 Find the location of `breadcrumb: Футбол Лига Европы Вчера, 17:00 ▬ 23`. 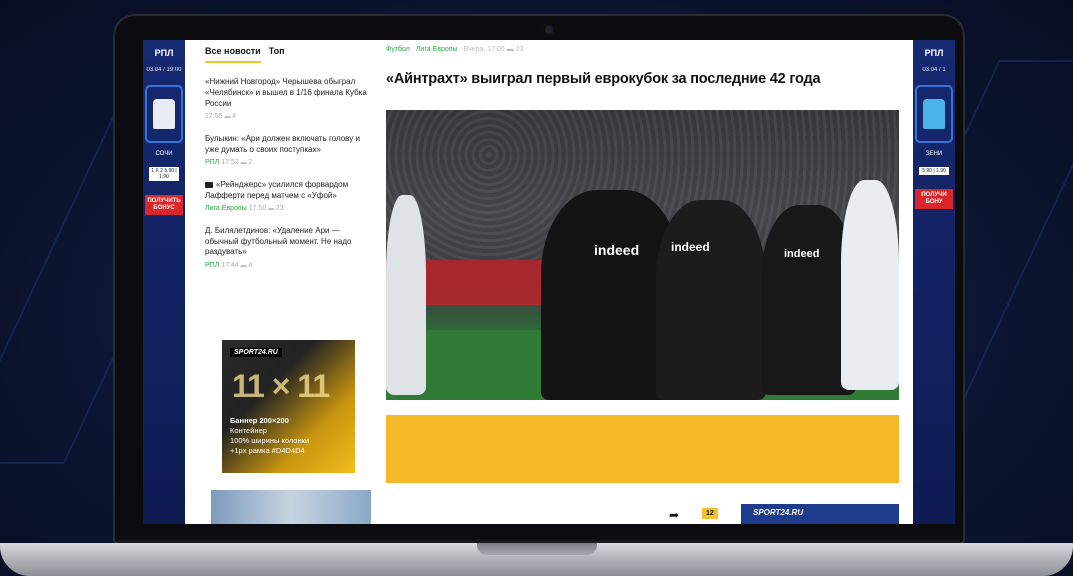

breadcrumb: Футбол Лига Европы Вчера, 17:00 ▬ 23 is located at coordinates (643, 49).